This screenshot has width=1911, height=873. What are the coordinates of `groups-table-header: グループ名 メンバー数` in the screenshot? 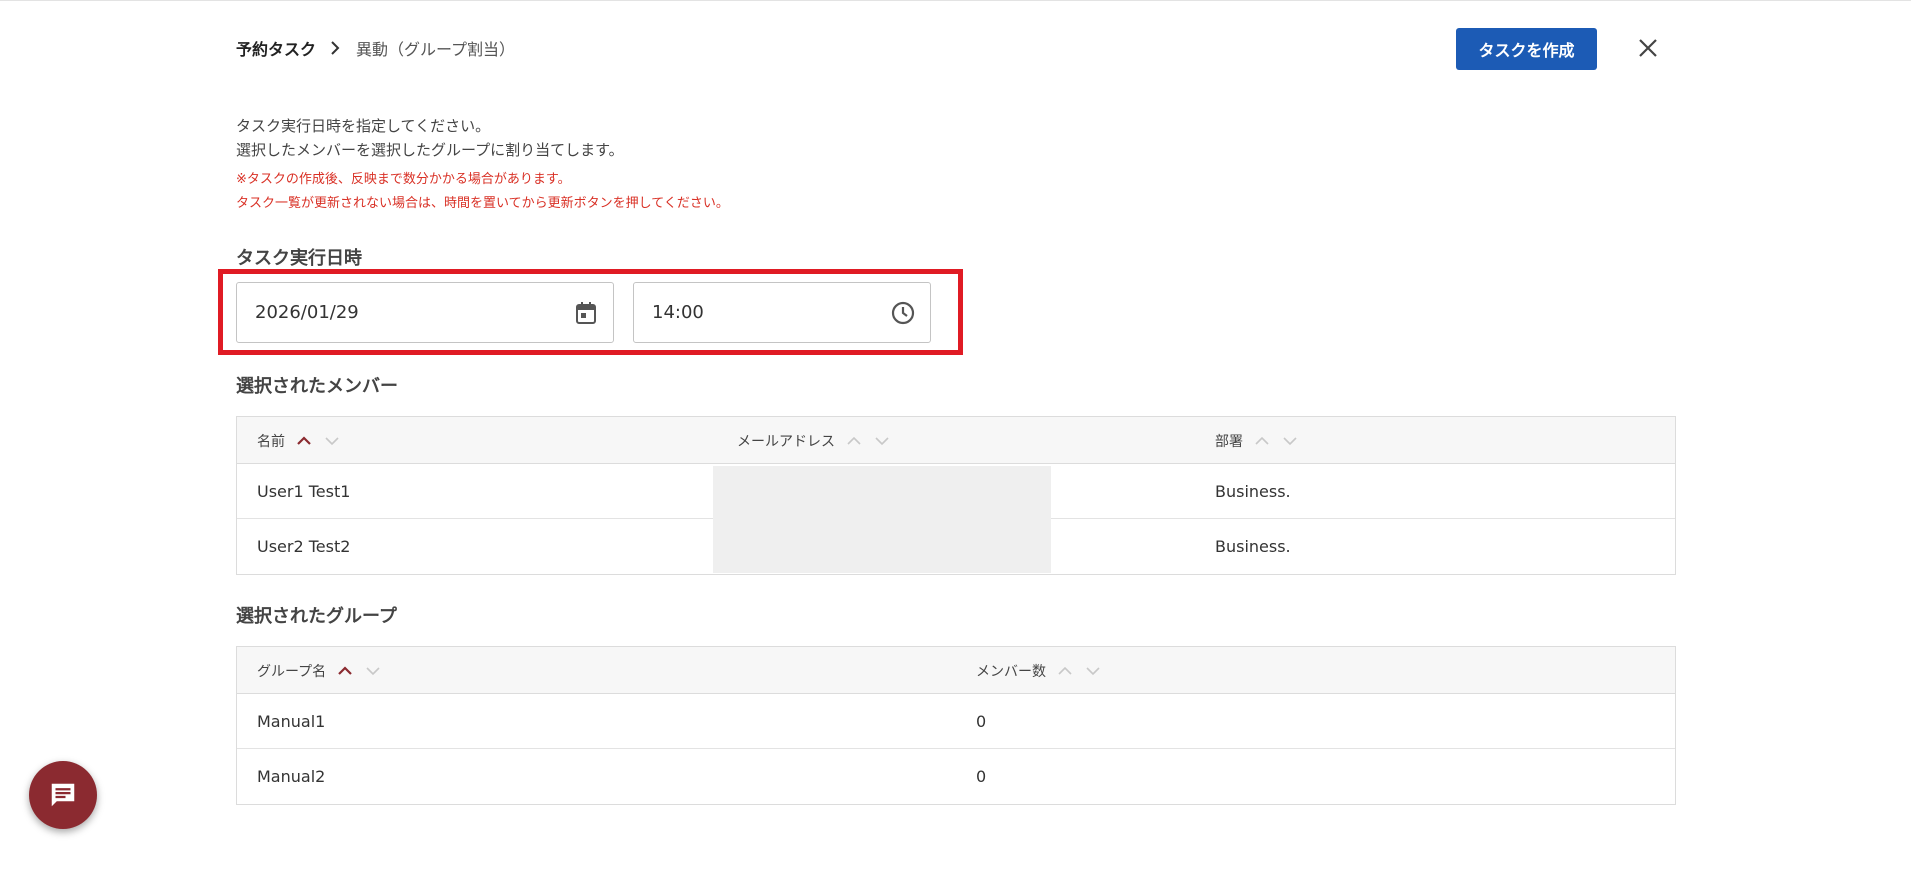 It's located at (956, 670).